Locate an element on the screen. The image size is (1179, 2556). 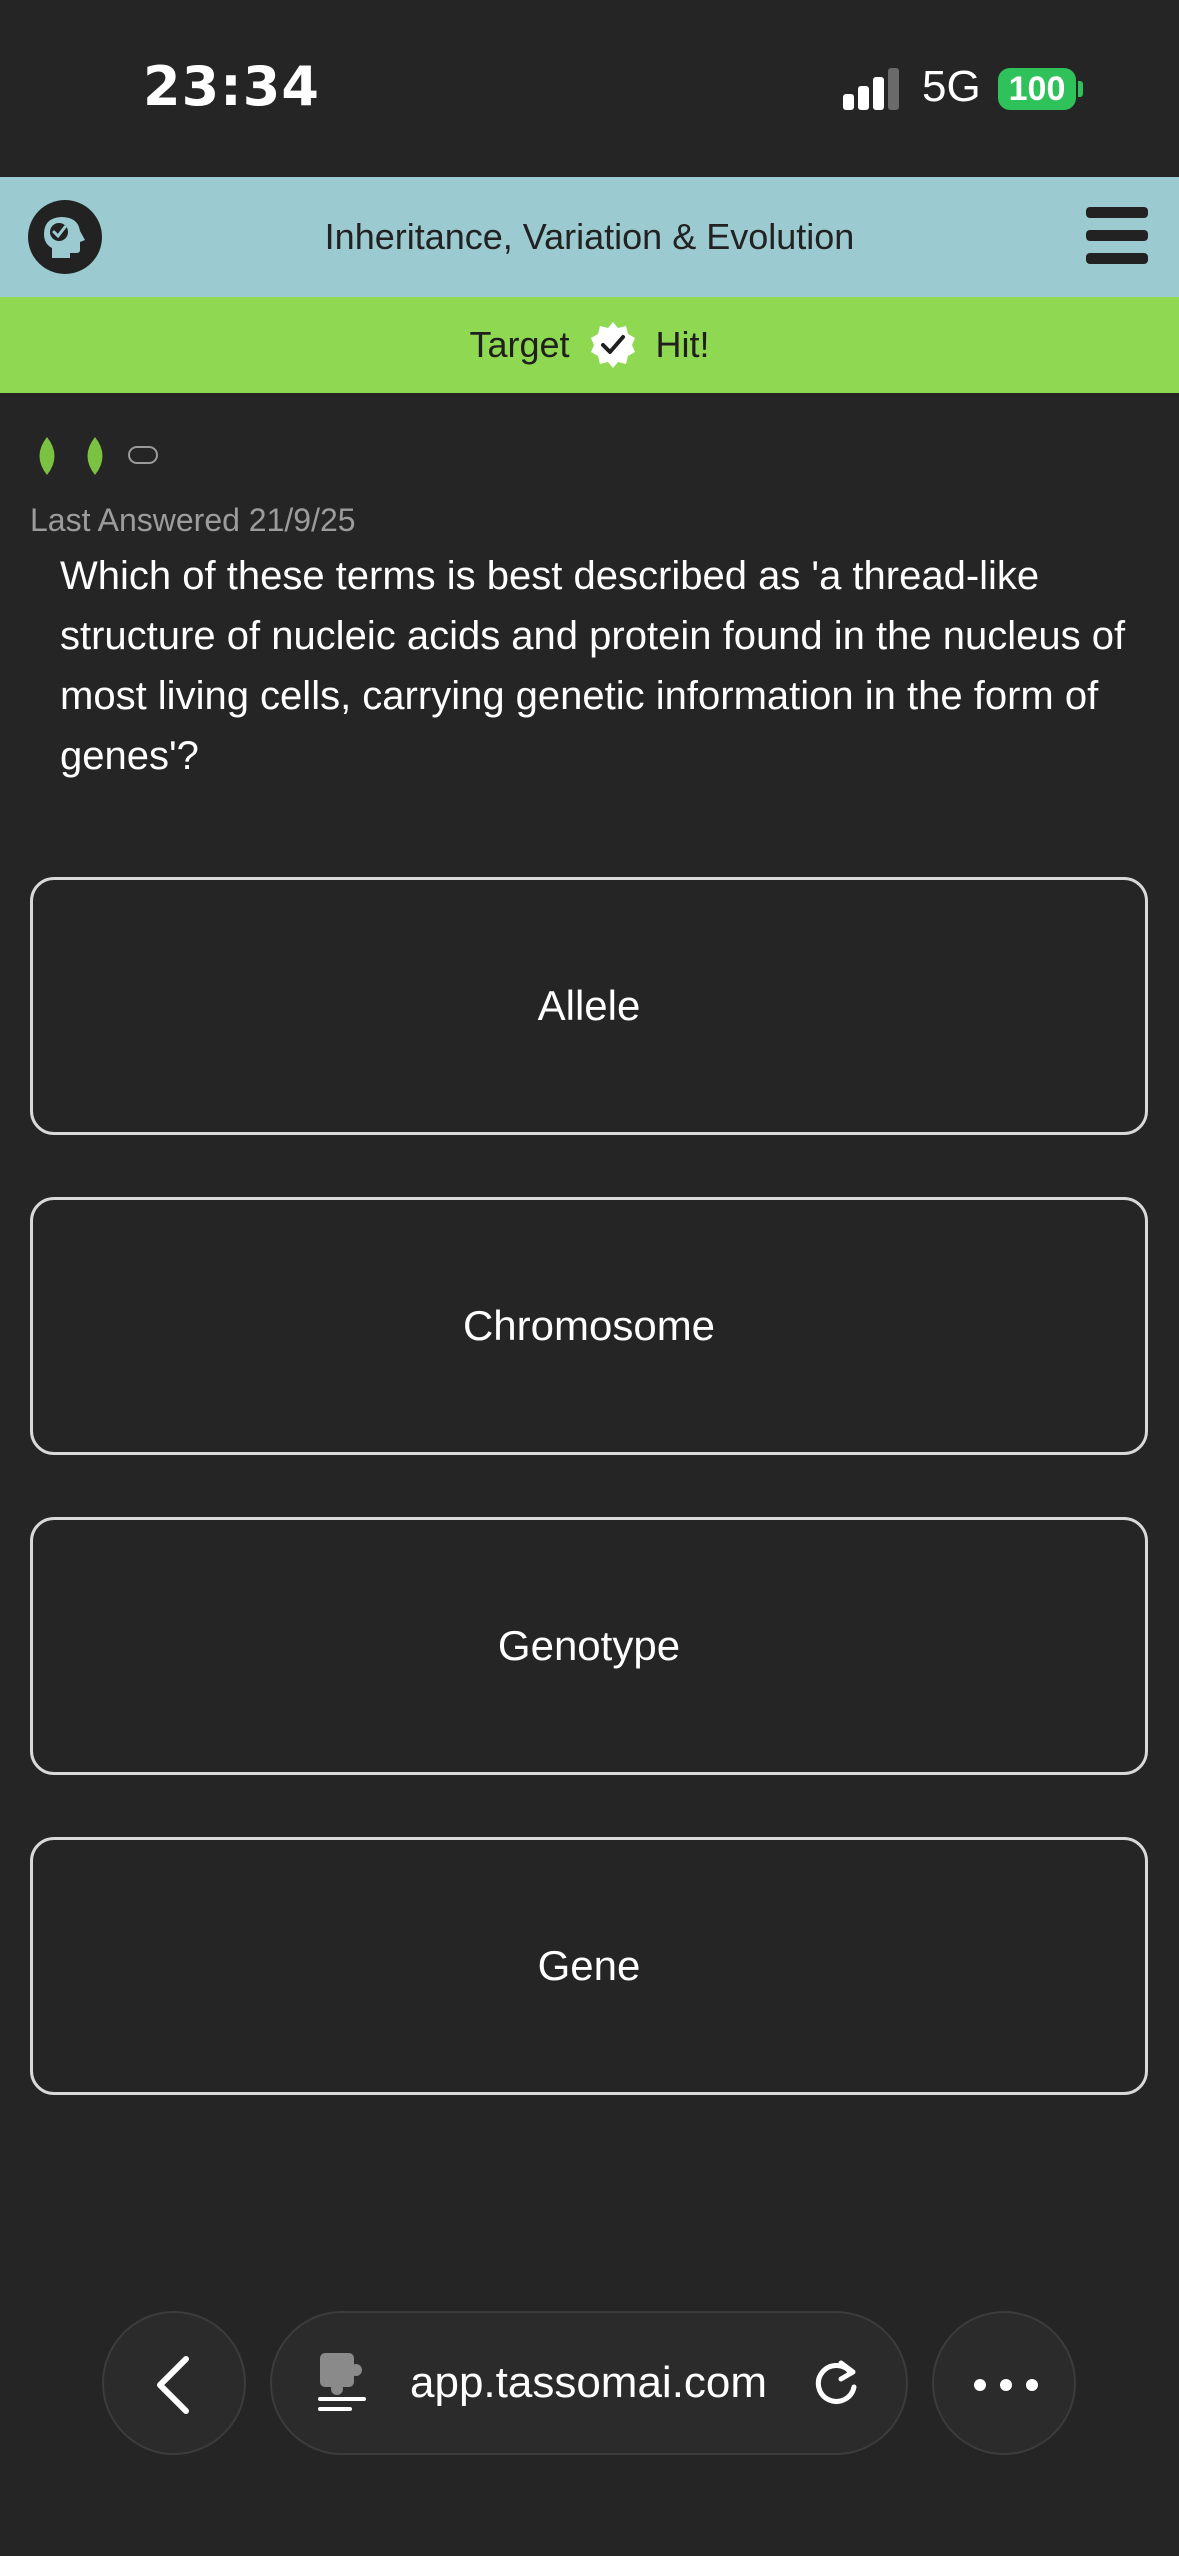
last-answered-date: Last Answered 21/9/25 is located at coordinates (193, 520).